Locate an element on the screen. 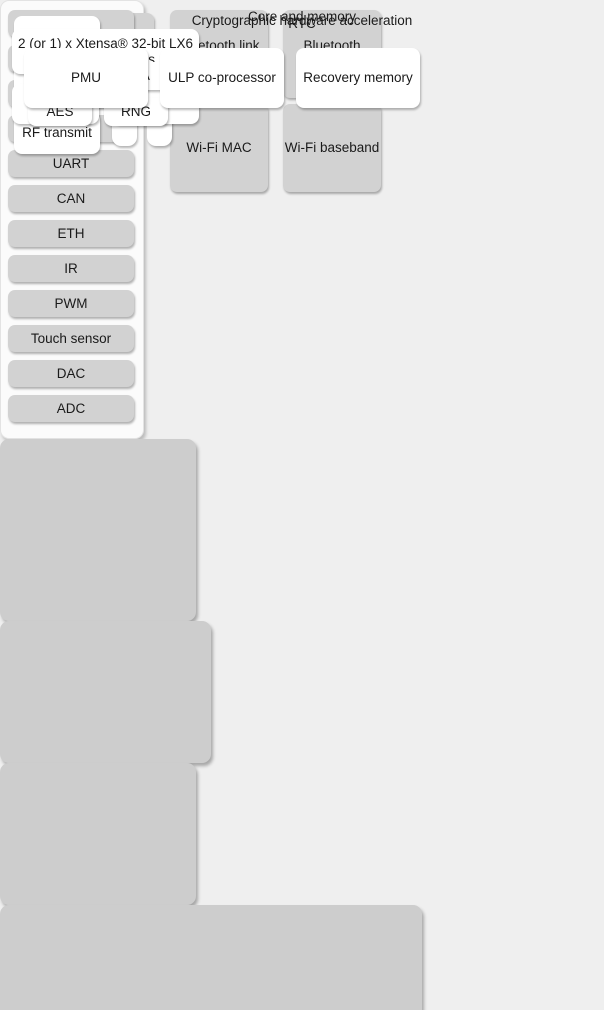  peripheral-ir: IR is located at coordinates (71, 268).